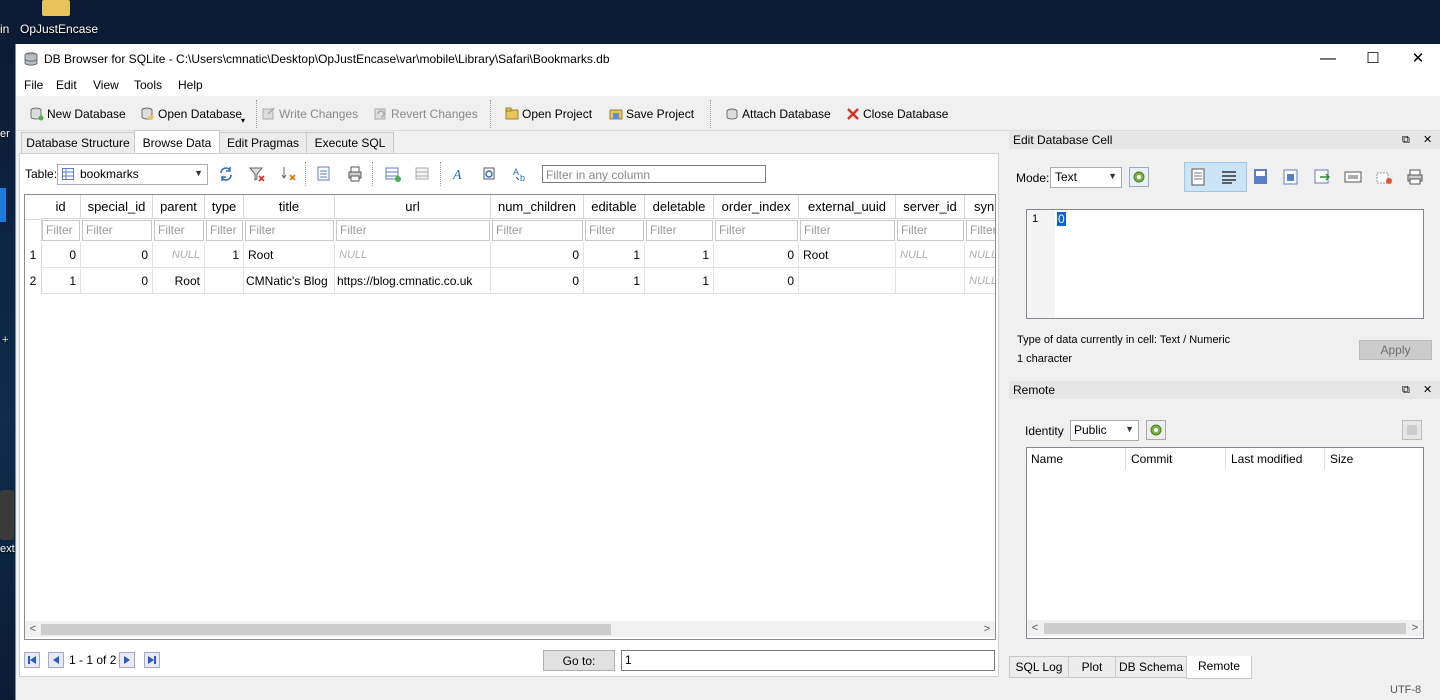 Image resolution: width=1440 pixels, height=700 pixels. I want to click on menu-file: File, so click(33, 85).